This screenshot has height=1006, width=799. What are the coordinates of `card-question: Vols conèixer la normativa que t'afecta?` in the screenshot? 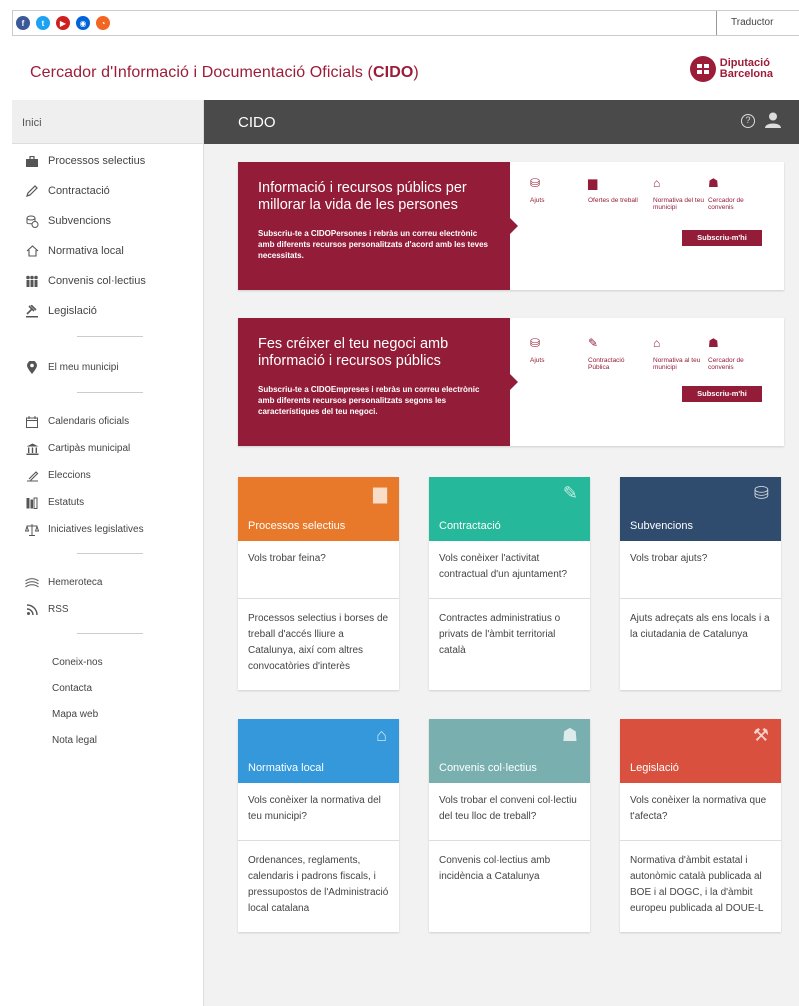 It's located at (700, 812).